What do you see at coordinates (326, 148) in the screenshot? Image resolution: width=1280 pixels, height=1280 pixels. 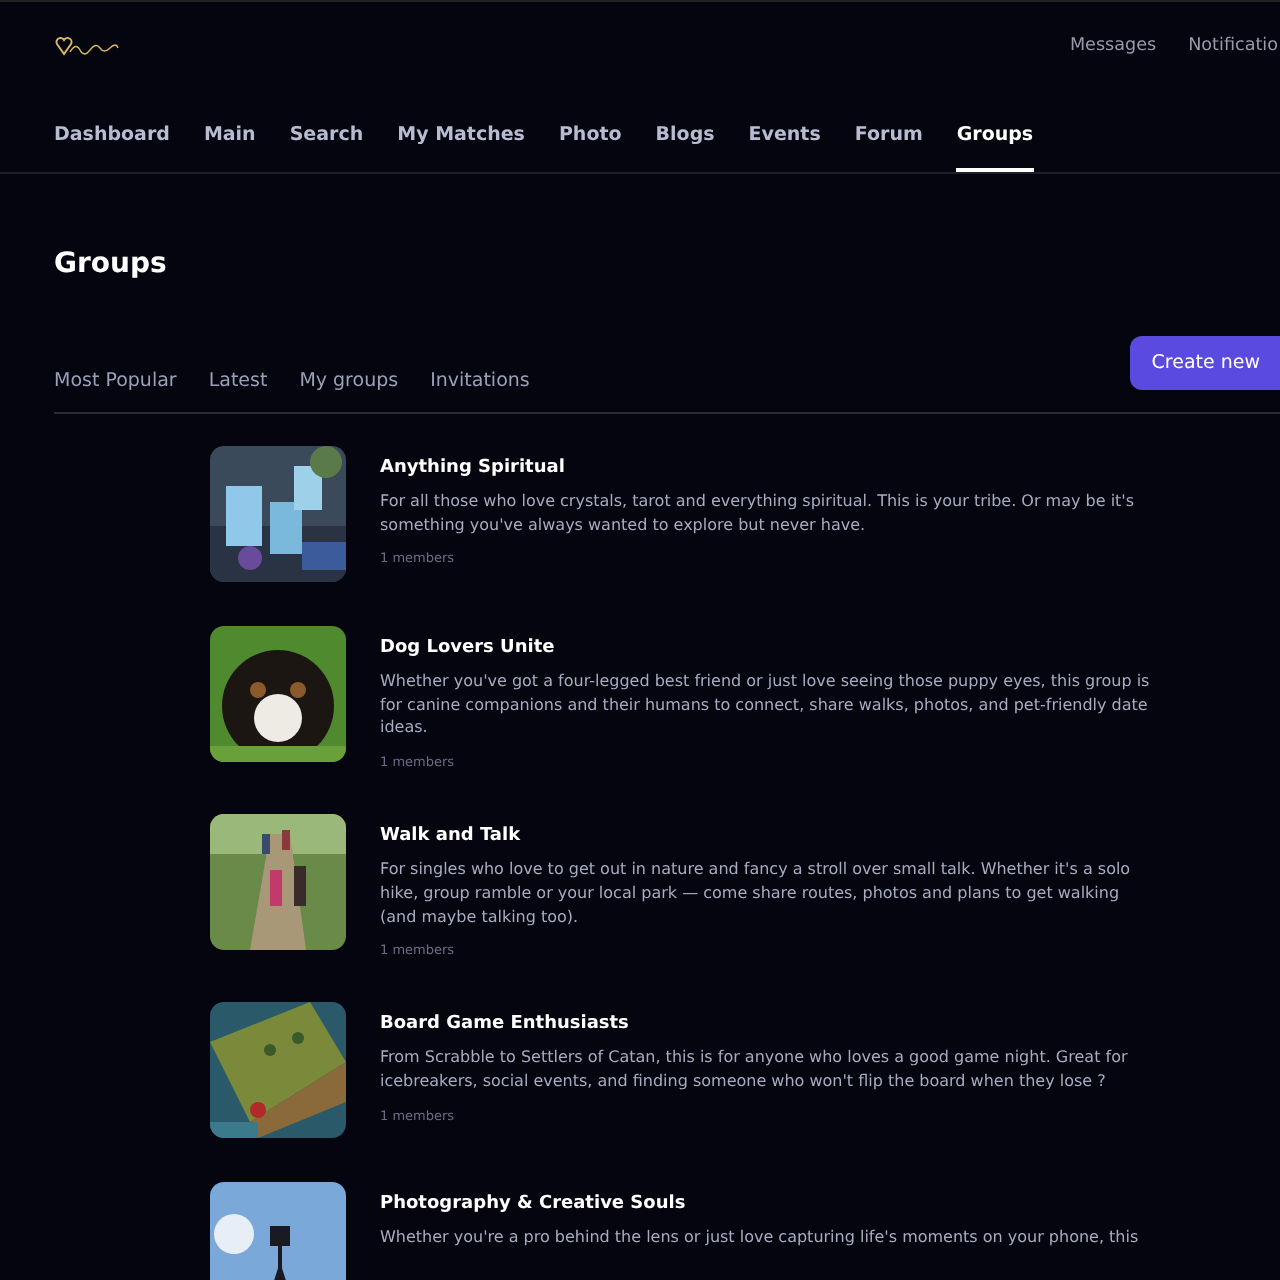 I see `nav-tab: Search` at bounding box center [326, 148].